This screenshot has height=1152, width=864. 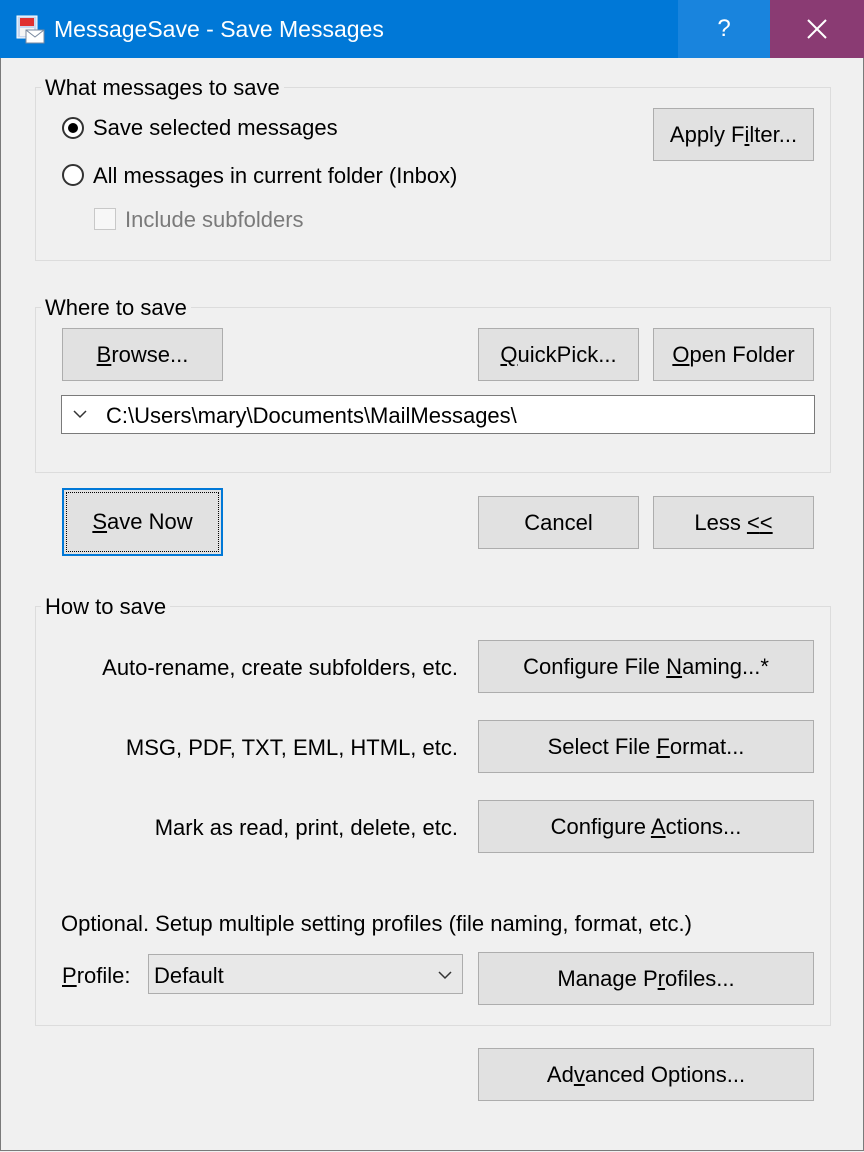 I want to click on focus-rectangle, so click(x=142, y=522).